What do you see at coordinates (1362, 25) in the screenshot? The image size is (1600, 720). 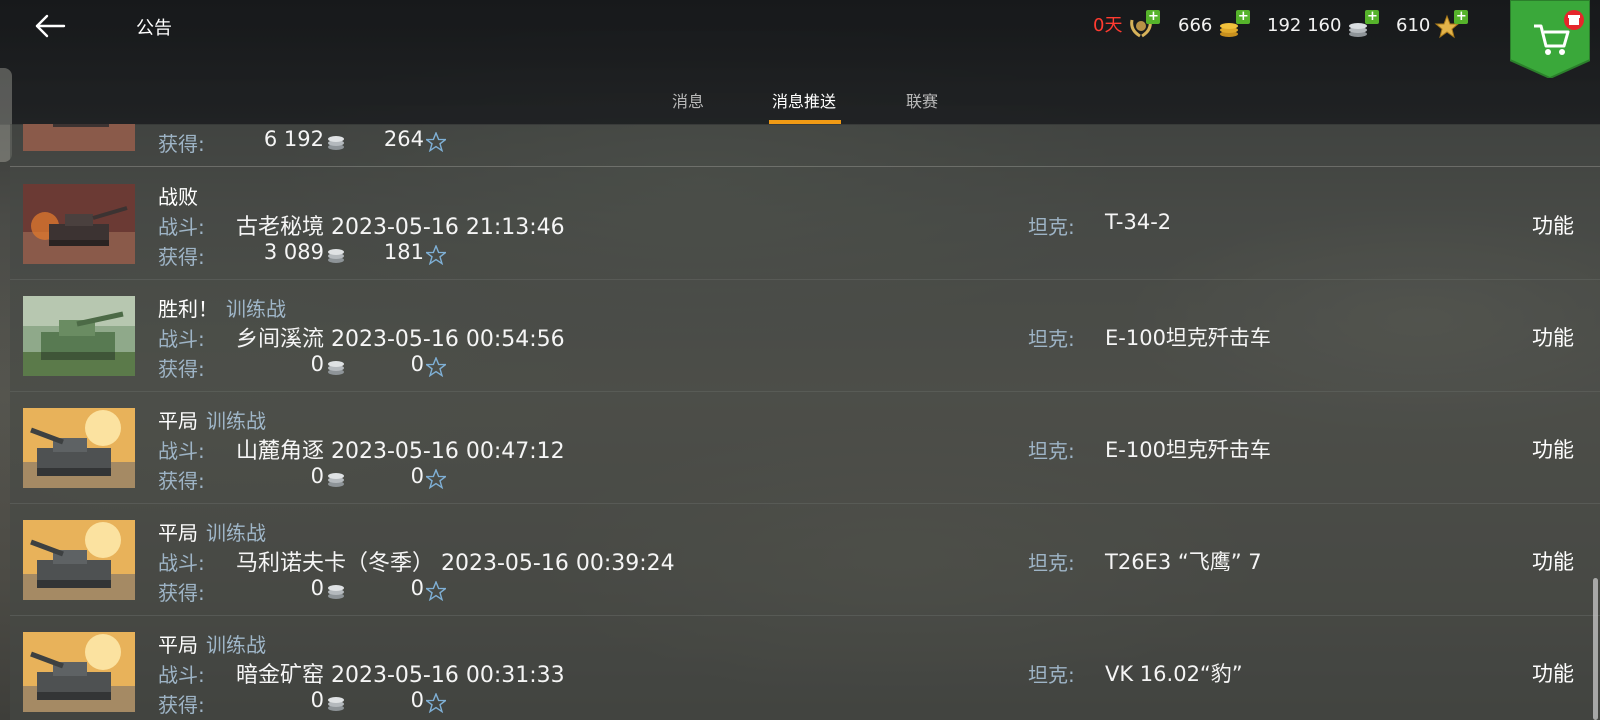 I see `silver-coins-icon: +` at bounding box center [1362, 25].